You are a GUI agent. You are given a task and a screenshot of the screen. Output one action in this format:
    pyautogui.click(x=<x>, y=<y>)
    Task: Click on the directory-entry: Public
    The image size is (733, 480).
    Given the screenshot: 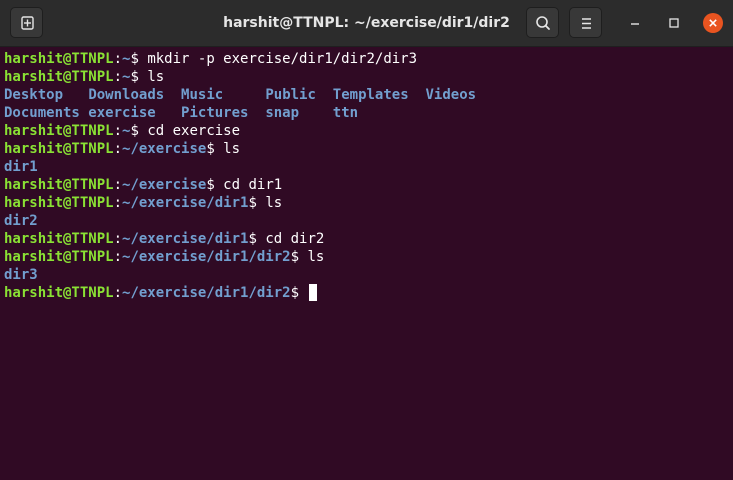 What is the action you would take?
    pyautogui.click(x=290, y=95)
    